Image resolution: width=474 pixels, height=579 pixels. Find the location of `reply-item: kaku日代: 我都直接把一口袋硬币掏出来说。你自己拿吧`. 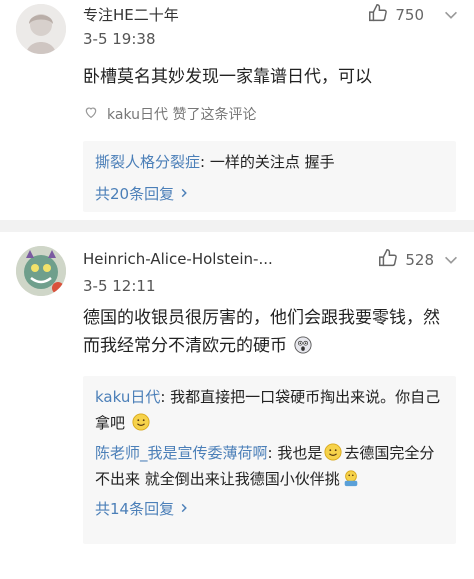

reply-item: kaku日代: 我都直接把一口袋硬币掏出来说。你自己拿吧 is located at coordinates (269, 406).